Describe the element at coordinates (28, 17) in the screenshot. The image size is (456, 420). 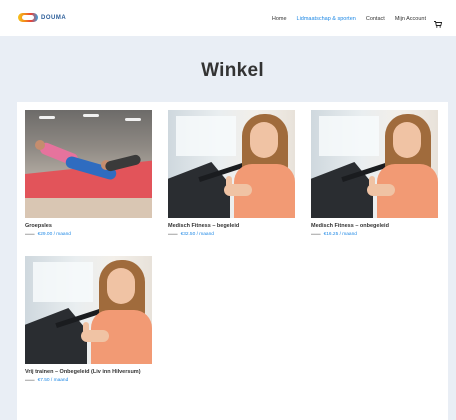
I see `logo-icon` at that location.